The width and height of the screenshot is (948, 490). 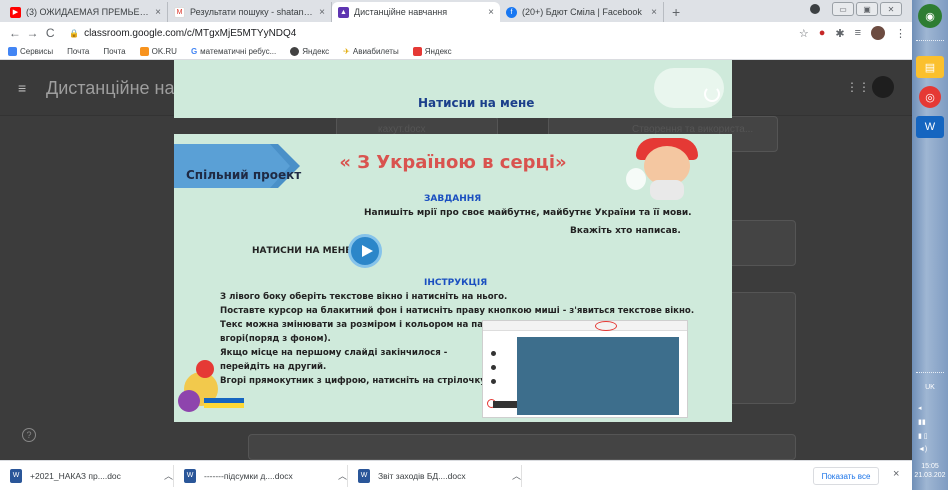 What do you see at coordinates (852, 33) in the screenshot?
I see `toolbar-icons: ☆ ● ✱ ≡ ⋮` at bounding box center [852, 33].